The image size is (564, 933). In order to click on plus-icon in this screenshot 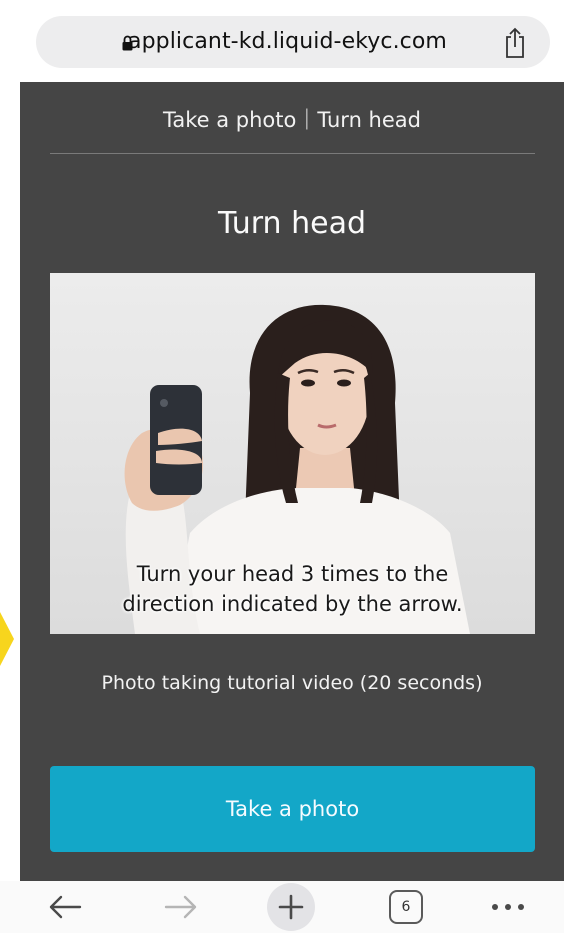, I will do `click(291, 907)`.